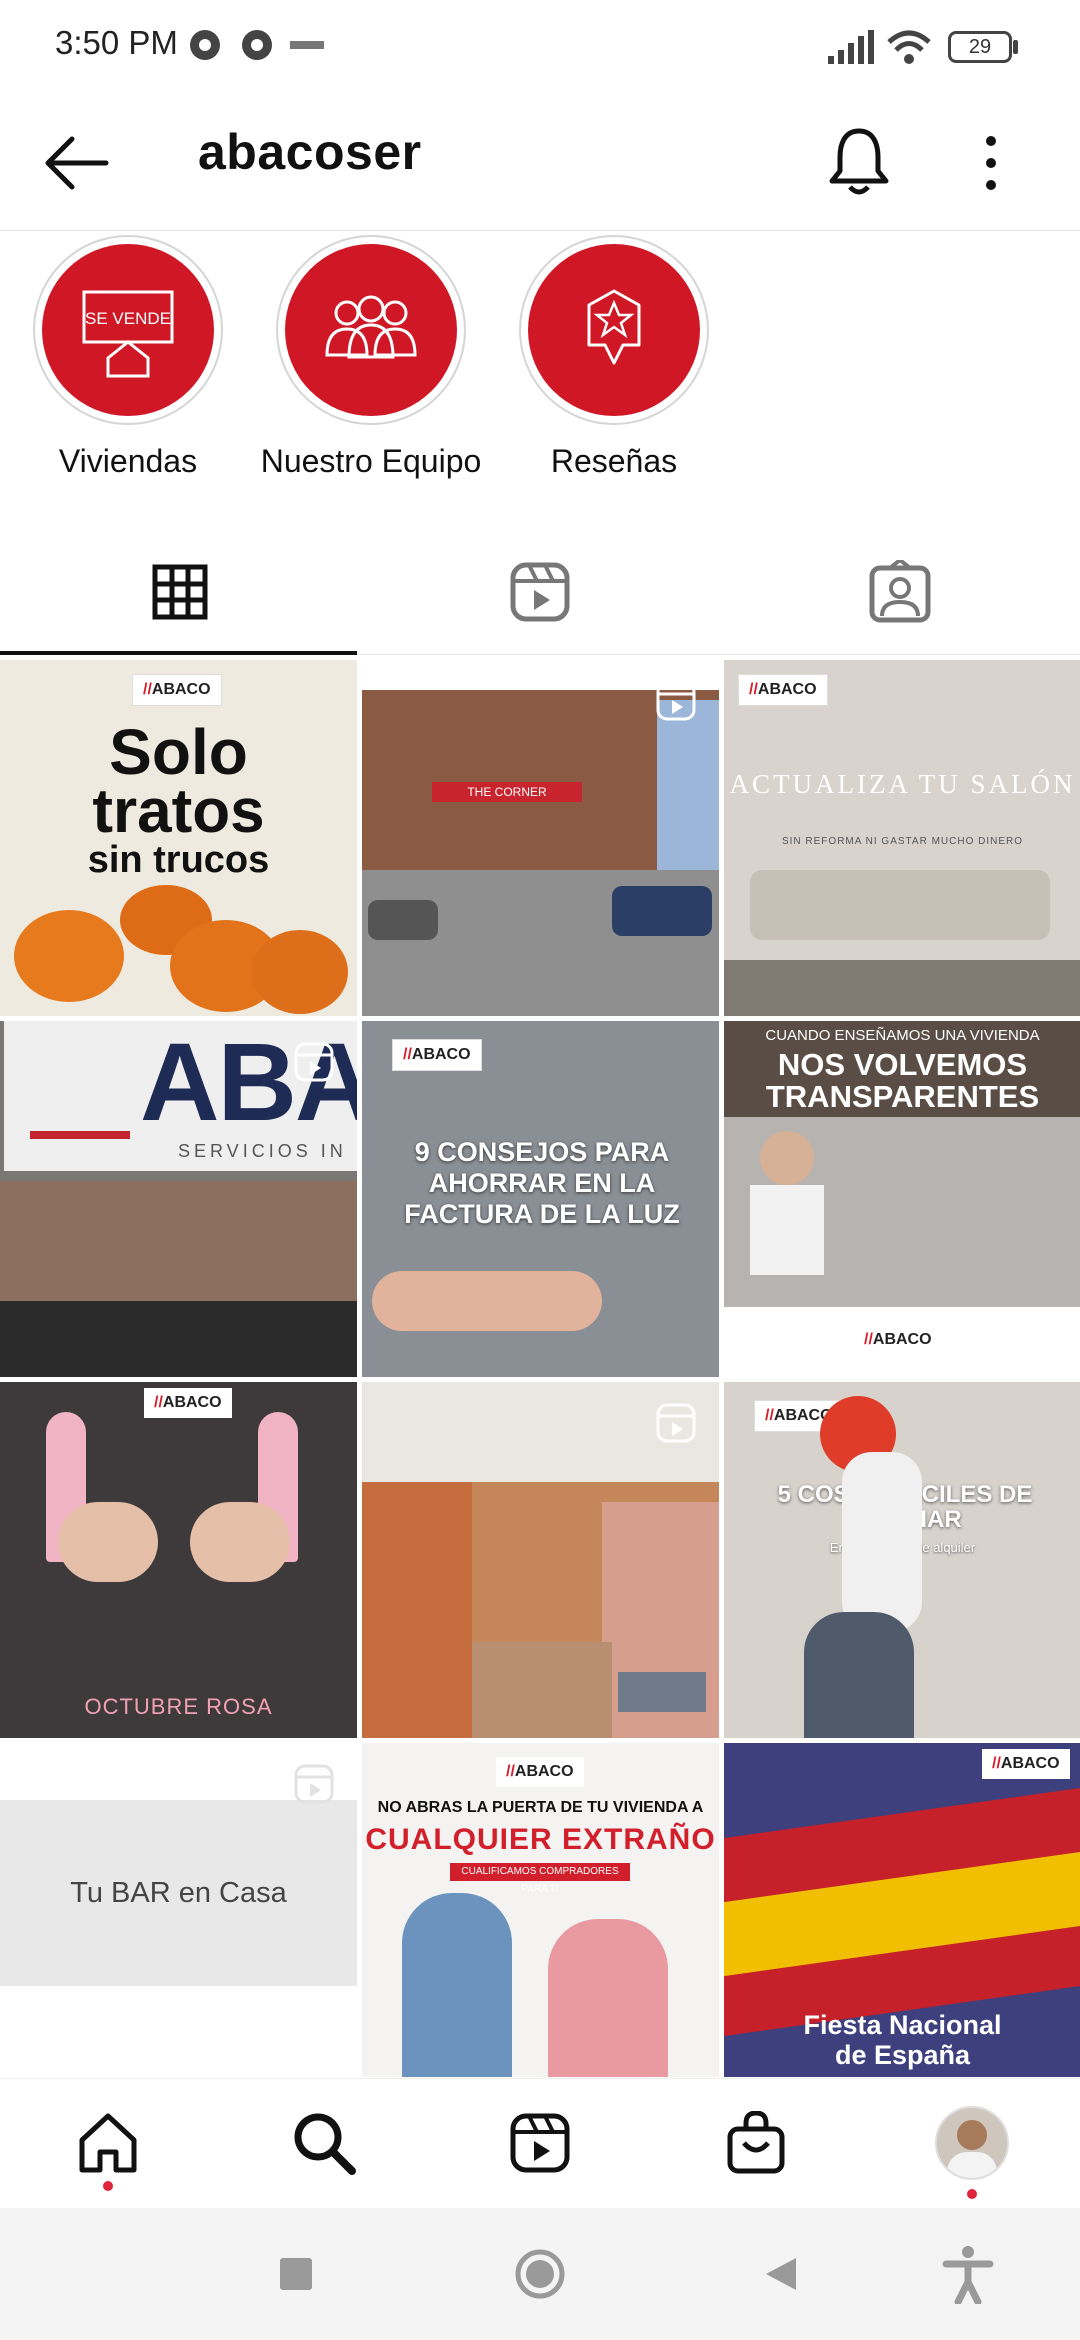 The image size is (1080, 2340). Describe the element at coordinates (1015, 47) in the screenshot. I see `battery-tip` at that location.